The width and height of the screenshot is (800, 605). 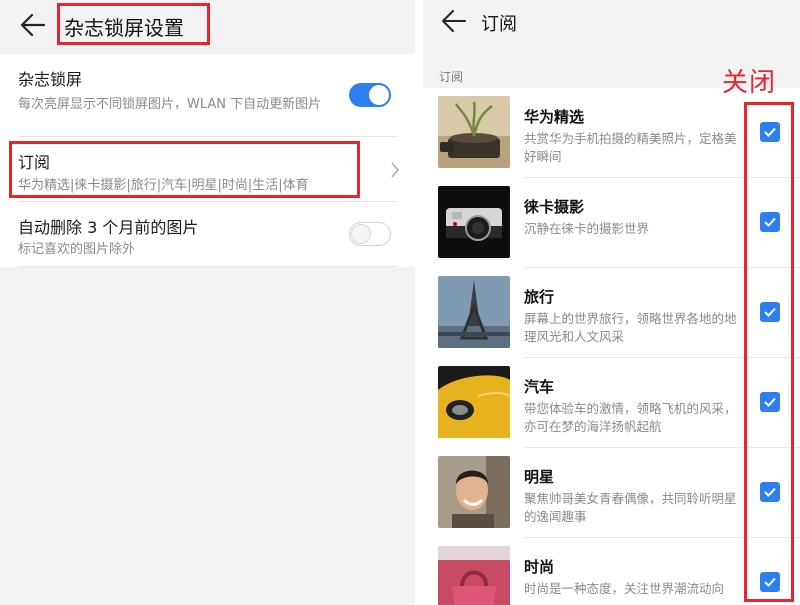 I want to click on magazine-lockscreen-row: 杂志锁屏 每次亮屏显示不同锁屏图片，WLAN 下自动更新图片, so click(x=207, y=89).